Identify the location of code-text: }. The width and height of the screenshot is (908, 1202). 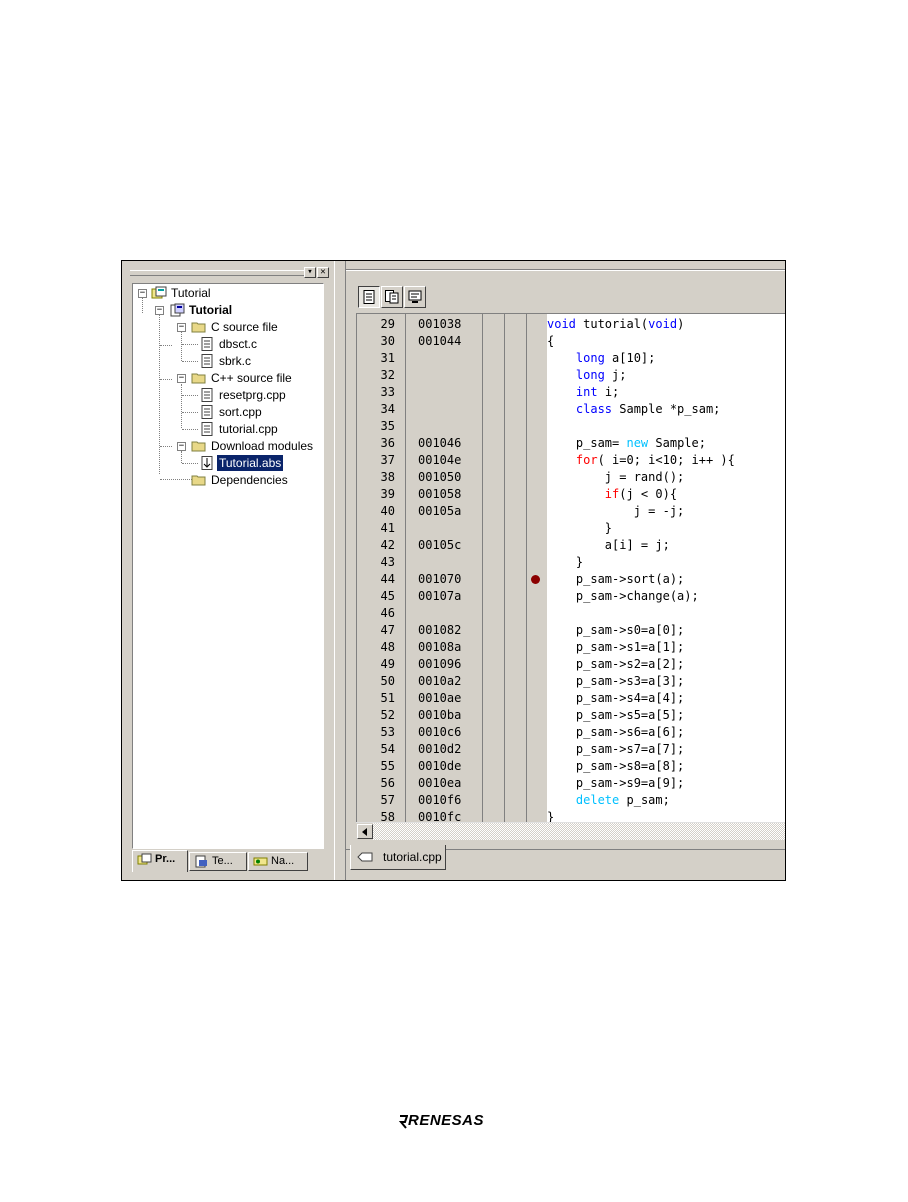
(565, 562).